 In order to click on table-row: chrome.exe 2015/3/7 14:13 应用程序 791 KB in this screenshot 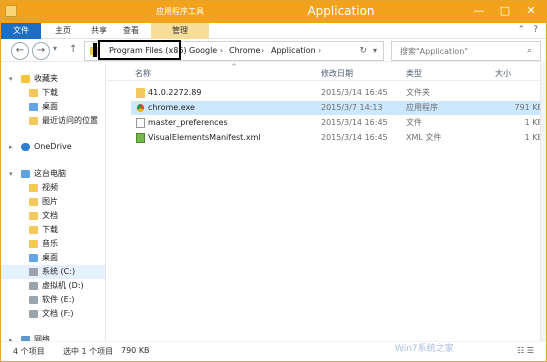, I will do `click(338, 108)`.